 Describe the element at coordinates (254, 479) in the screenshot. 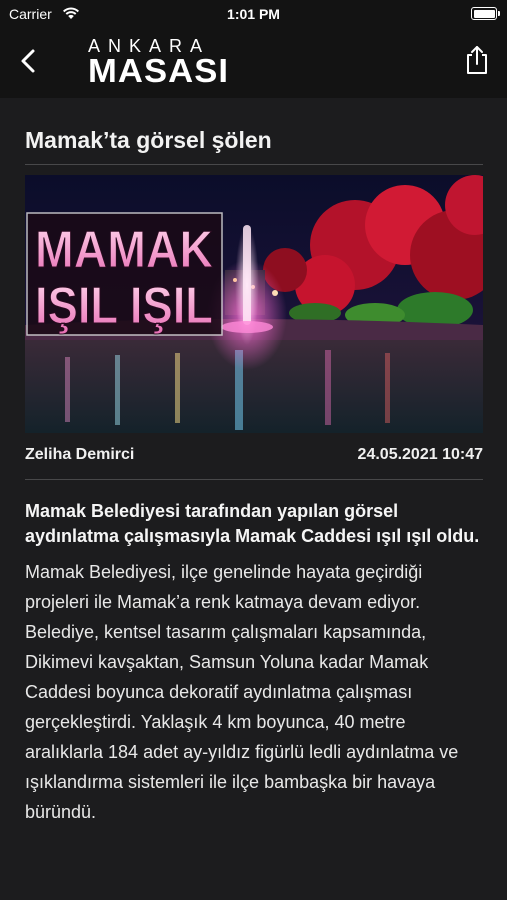

I see `meta-divider` at that location.